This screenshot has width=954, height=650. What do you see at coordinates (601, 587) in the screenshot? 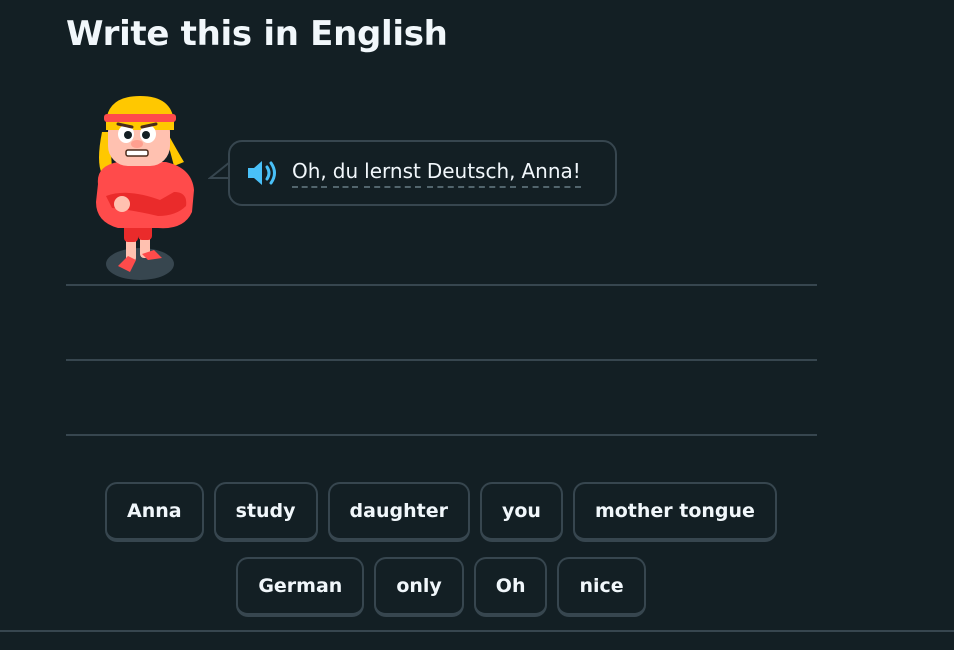
I see `word-chip-nice: nice` at bounding box center [601, 587].